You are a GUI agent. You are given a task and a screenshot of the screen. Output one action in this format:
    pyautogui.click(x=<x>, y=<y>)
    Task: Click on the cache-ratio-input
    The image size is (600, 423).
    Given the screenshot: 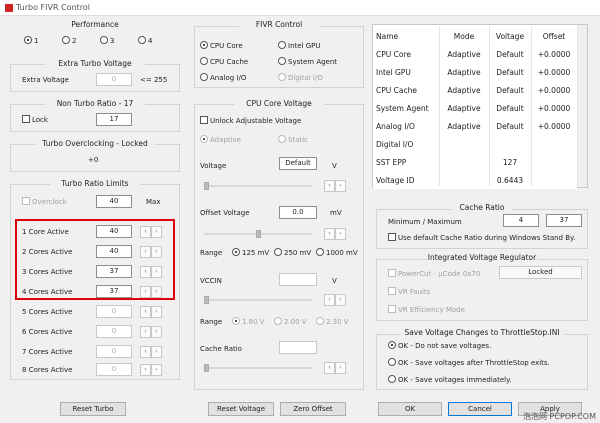 What is the action you would take?
    pyautogui.click(x=298, y=347)
    